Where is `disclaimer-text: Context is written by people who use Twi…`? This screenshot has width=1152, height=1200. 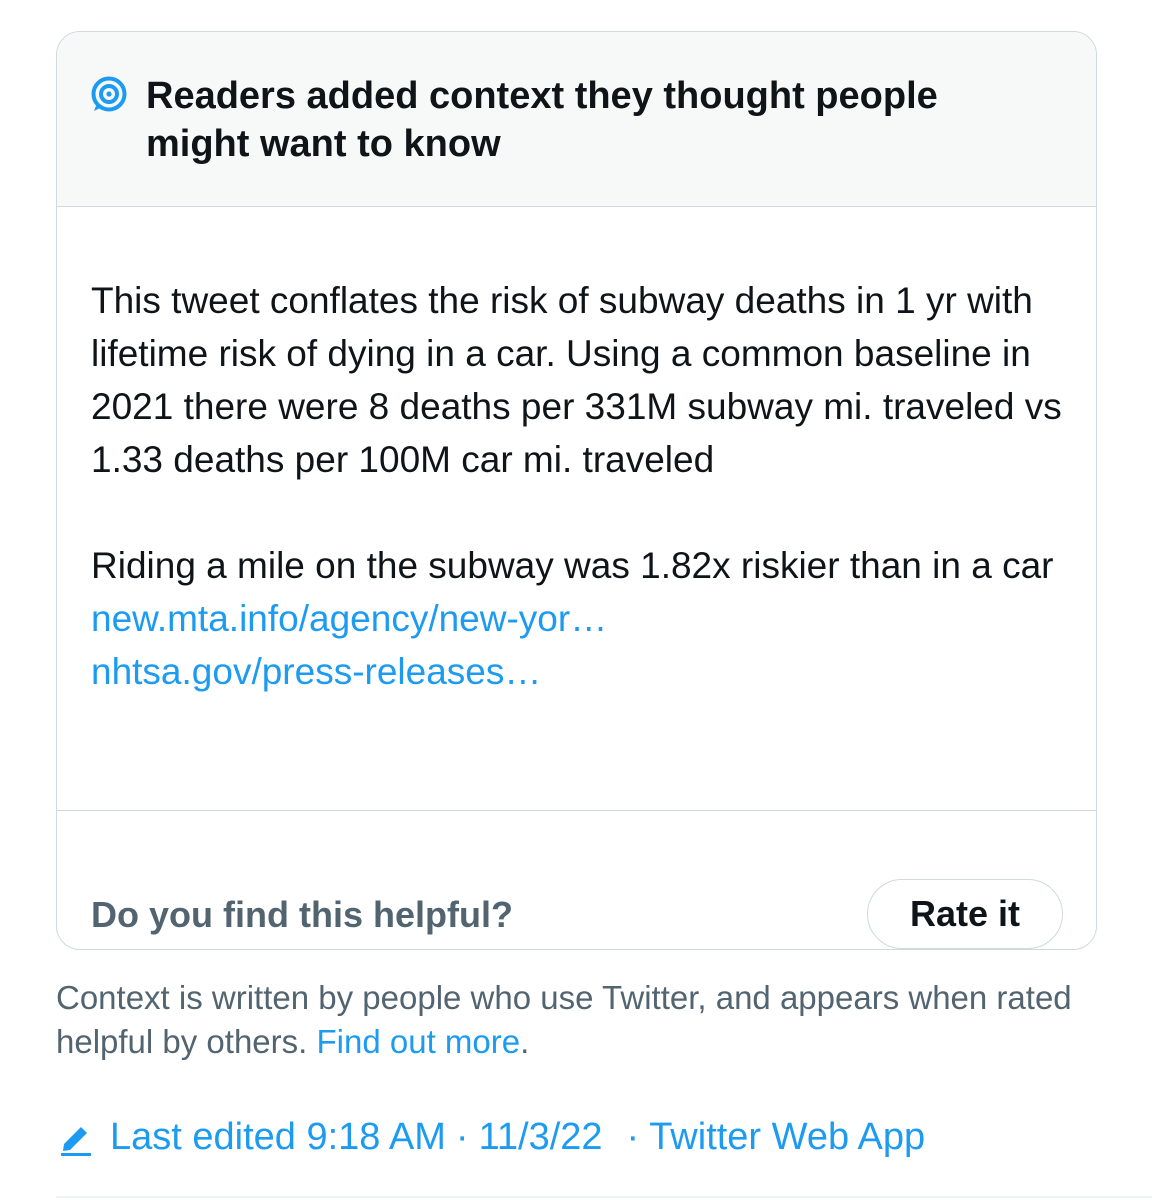 disclaimer-text: Context is written by people who use Twi… is located at coordinates (564, 1019).